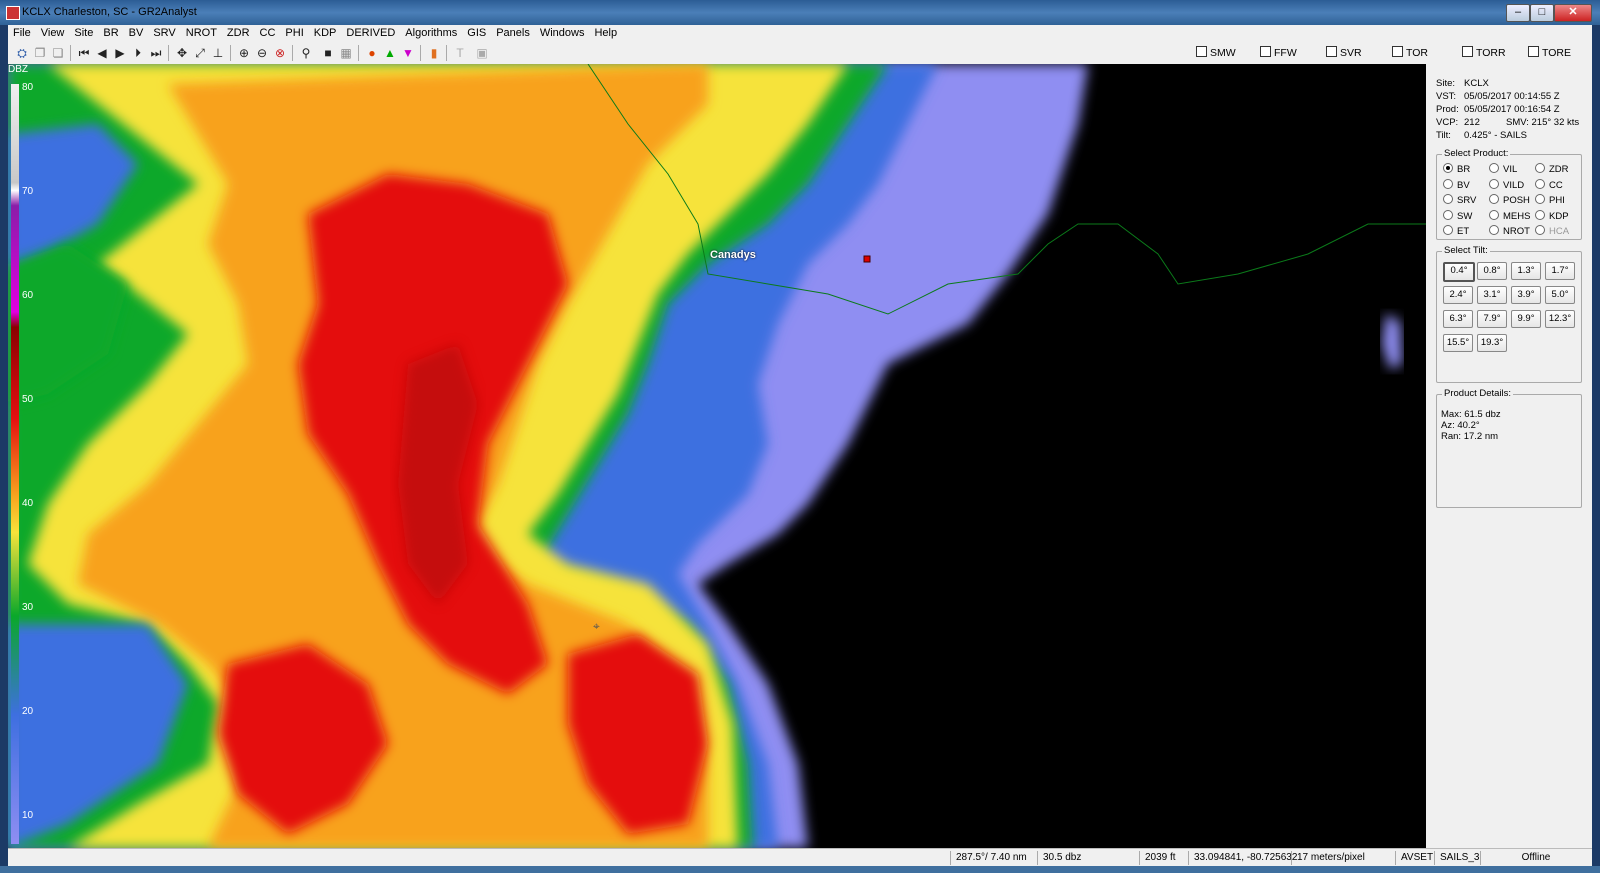 The width and height of the screenshot is (1600, 873). I want to click on meso-icon: ▲, so click(390, 53).